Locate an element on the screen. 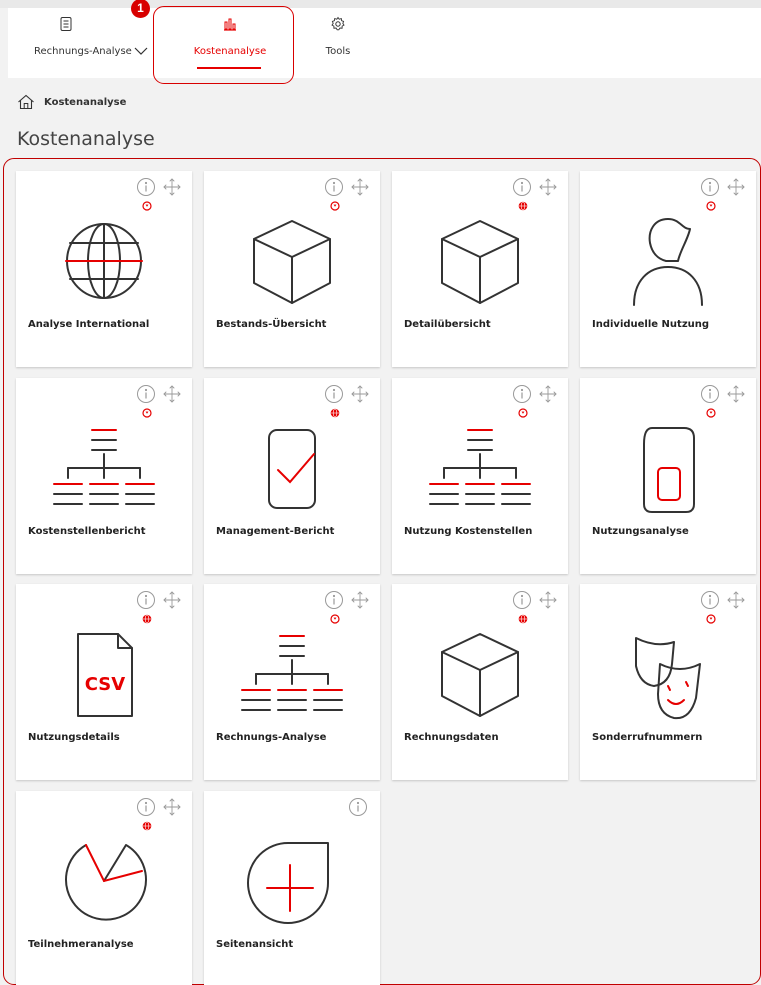 The image size is (761, 985). csv-file-icon: CSV is located at coordinates (105, 675).